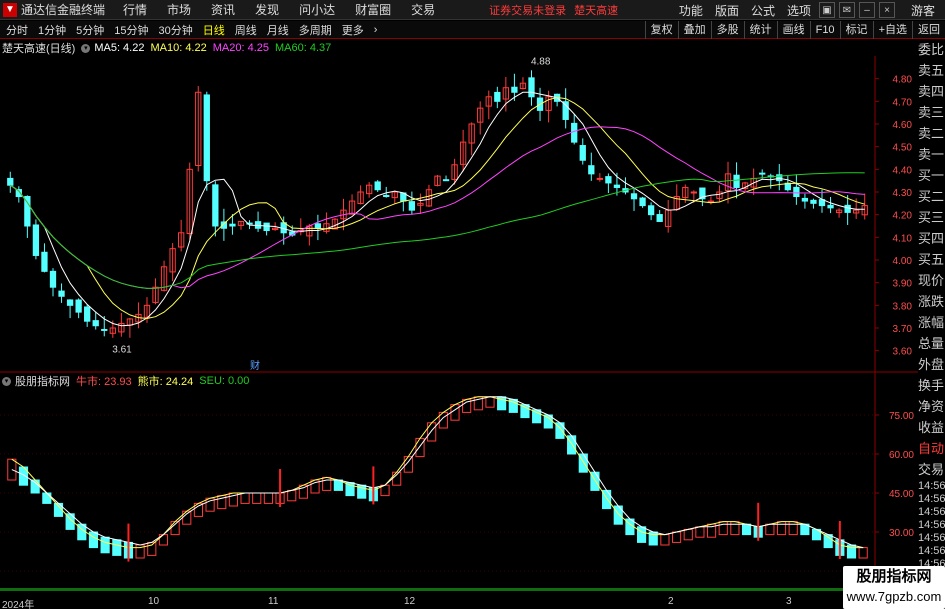 Image resolution: width=945 pixels, height=609 pixels. Describe the element at coordinates (694, 30) in the screenshot. I see `tool-overlay: 叠加` at that location.